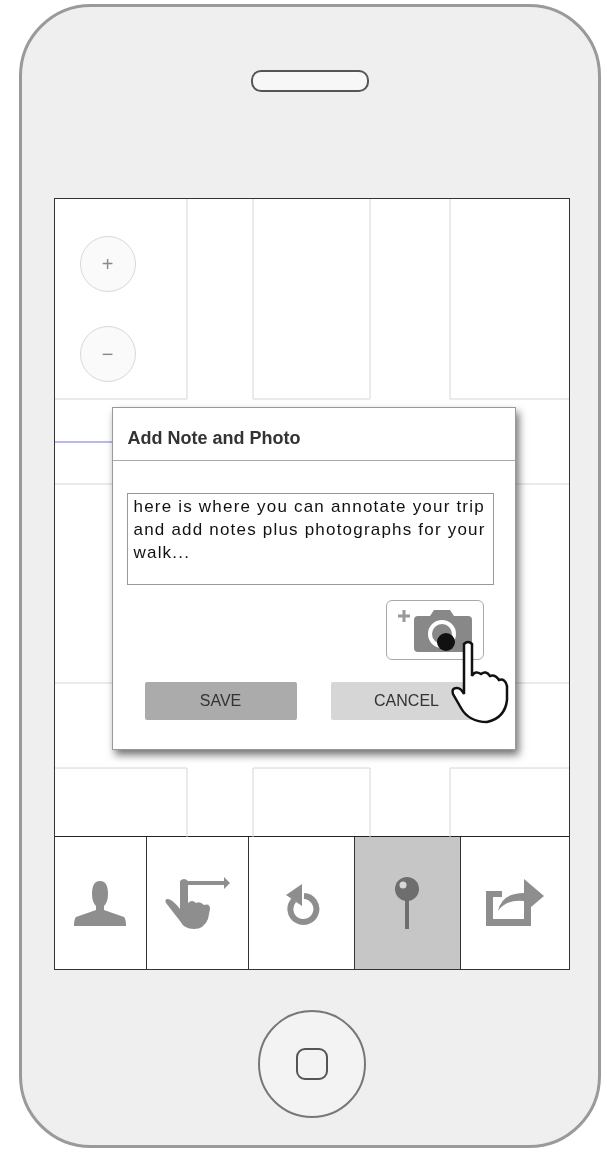  I want to click on hand-swipe-icon, so click(197, 903).